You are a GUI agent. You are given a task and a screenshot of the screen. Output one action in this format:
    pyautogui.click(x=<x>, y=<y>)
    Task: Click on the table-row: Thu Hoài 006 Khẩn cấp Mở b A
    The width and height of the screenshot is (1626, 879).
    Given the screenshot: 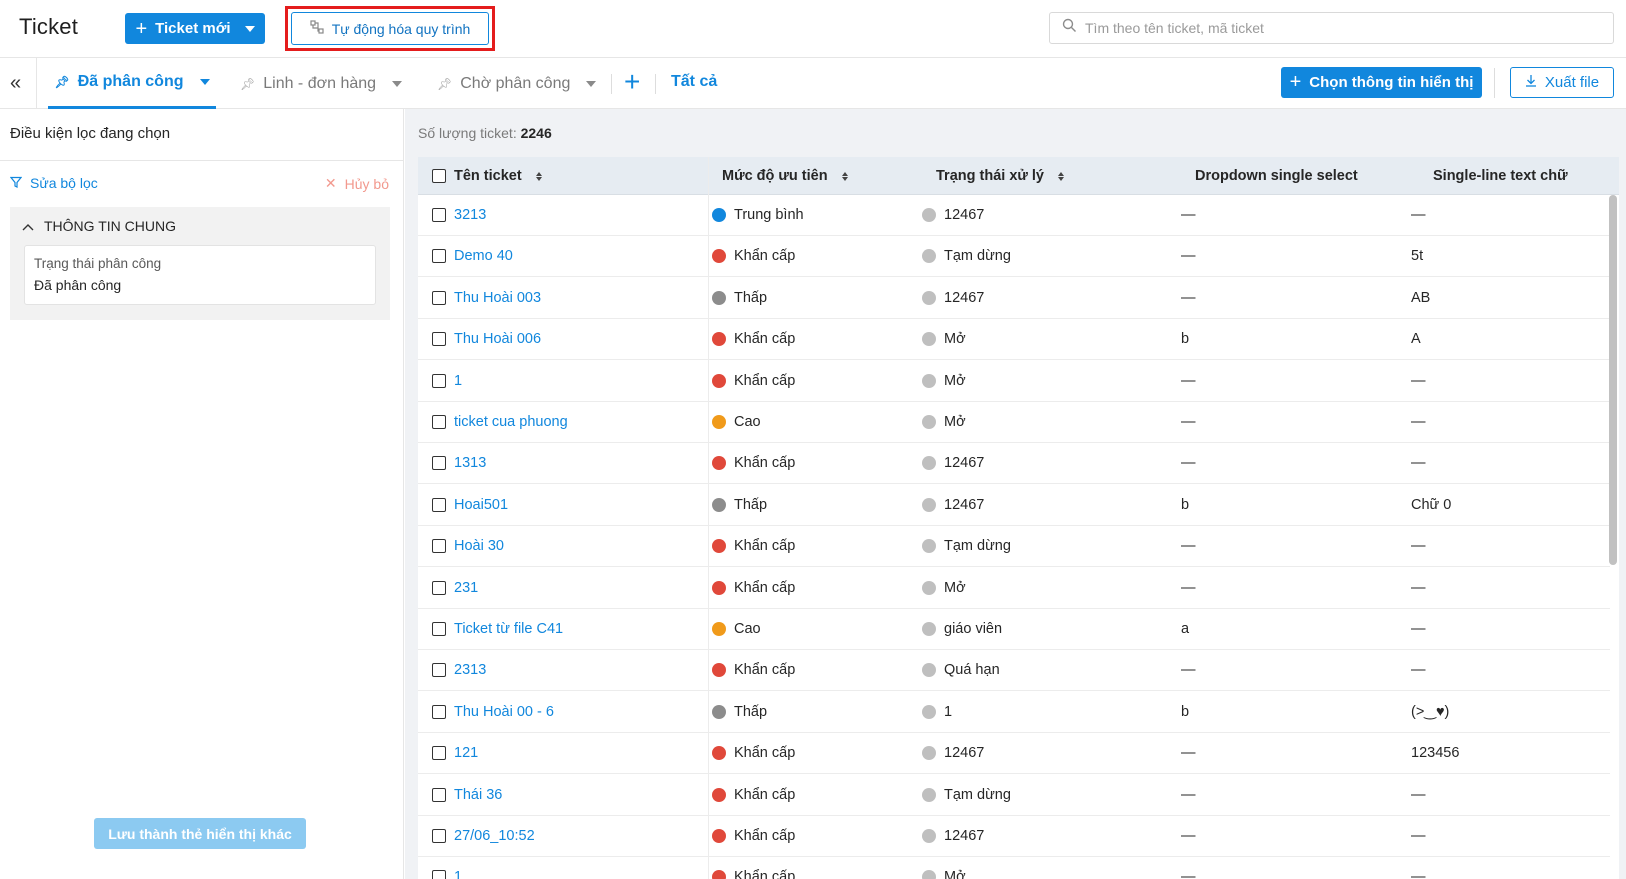 What is the action you would take?
    pyautogui.click(x=1014, y=340)
    